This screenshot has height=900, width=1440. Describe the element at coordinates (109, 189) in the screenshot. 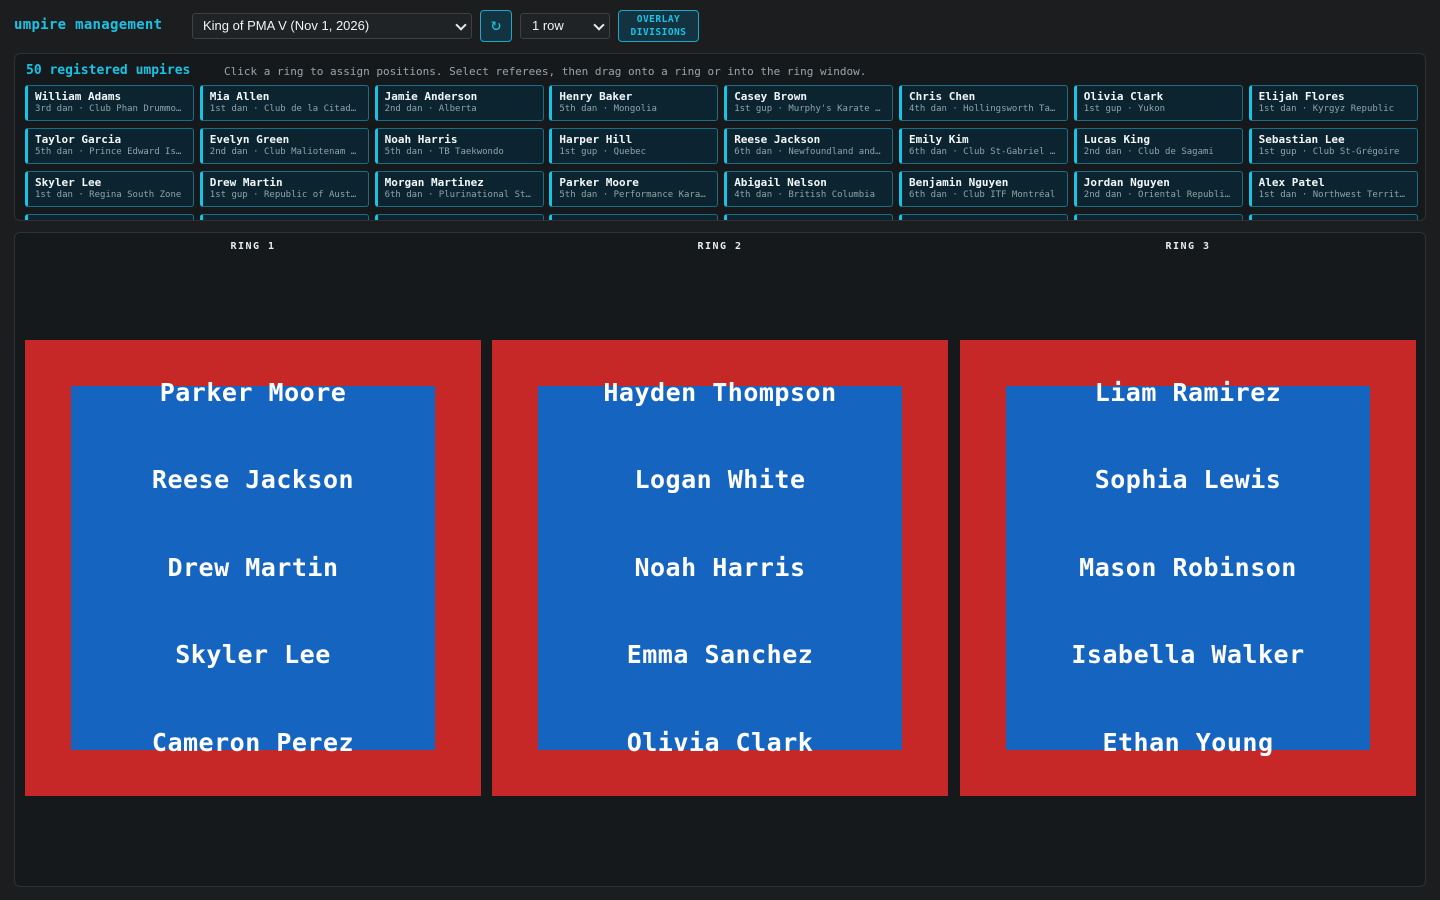

I see `umpire-card: Skyler Lee 1st dan · Regina South Zone` at that location.